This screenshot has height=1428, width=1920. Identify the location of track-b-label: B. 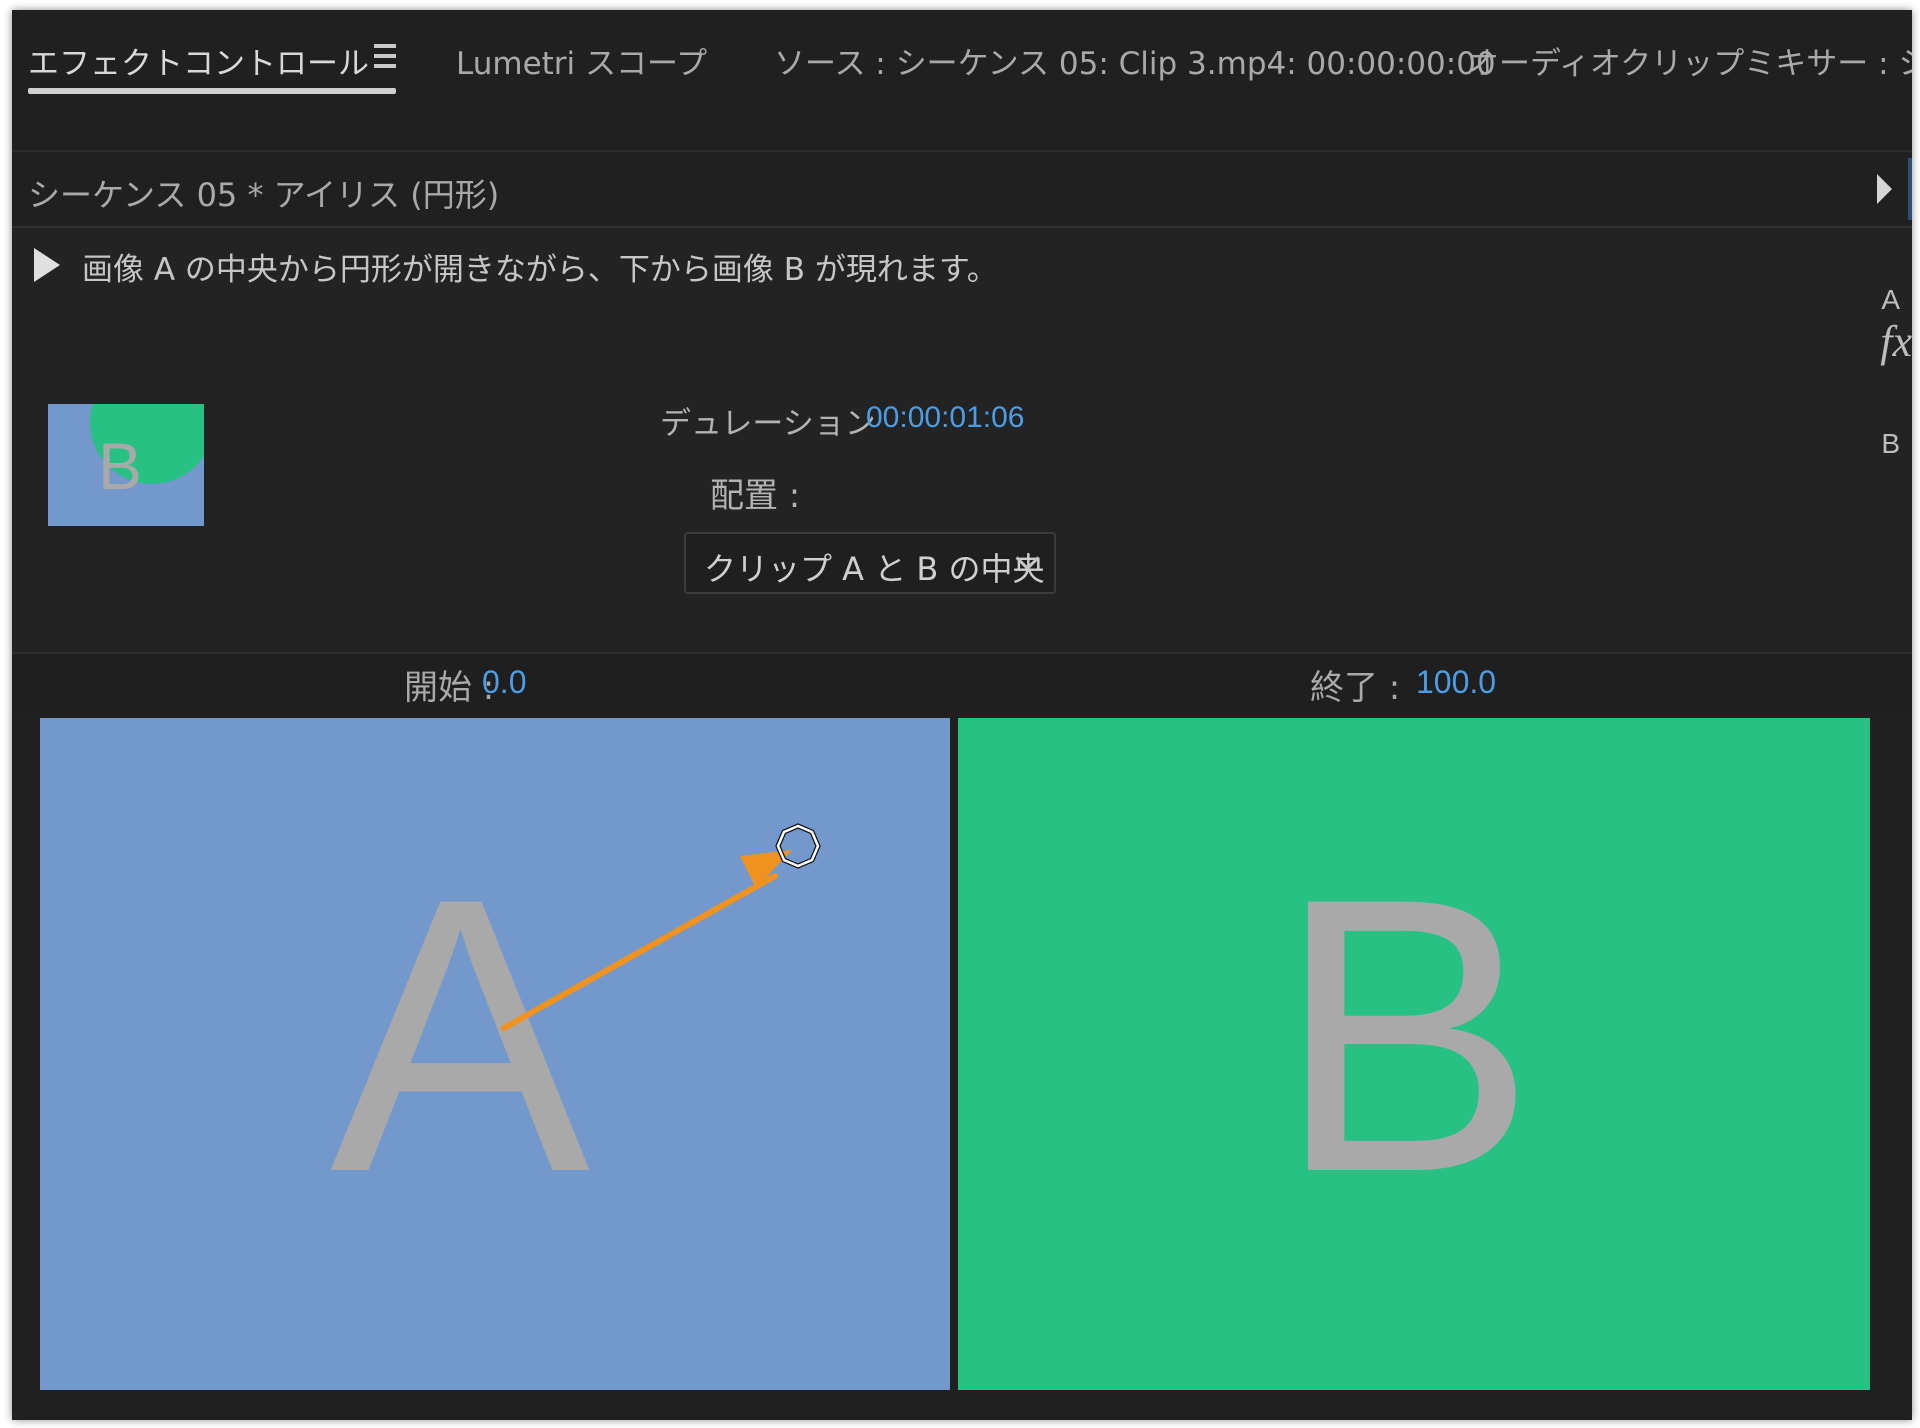
(1890, 443).